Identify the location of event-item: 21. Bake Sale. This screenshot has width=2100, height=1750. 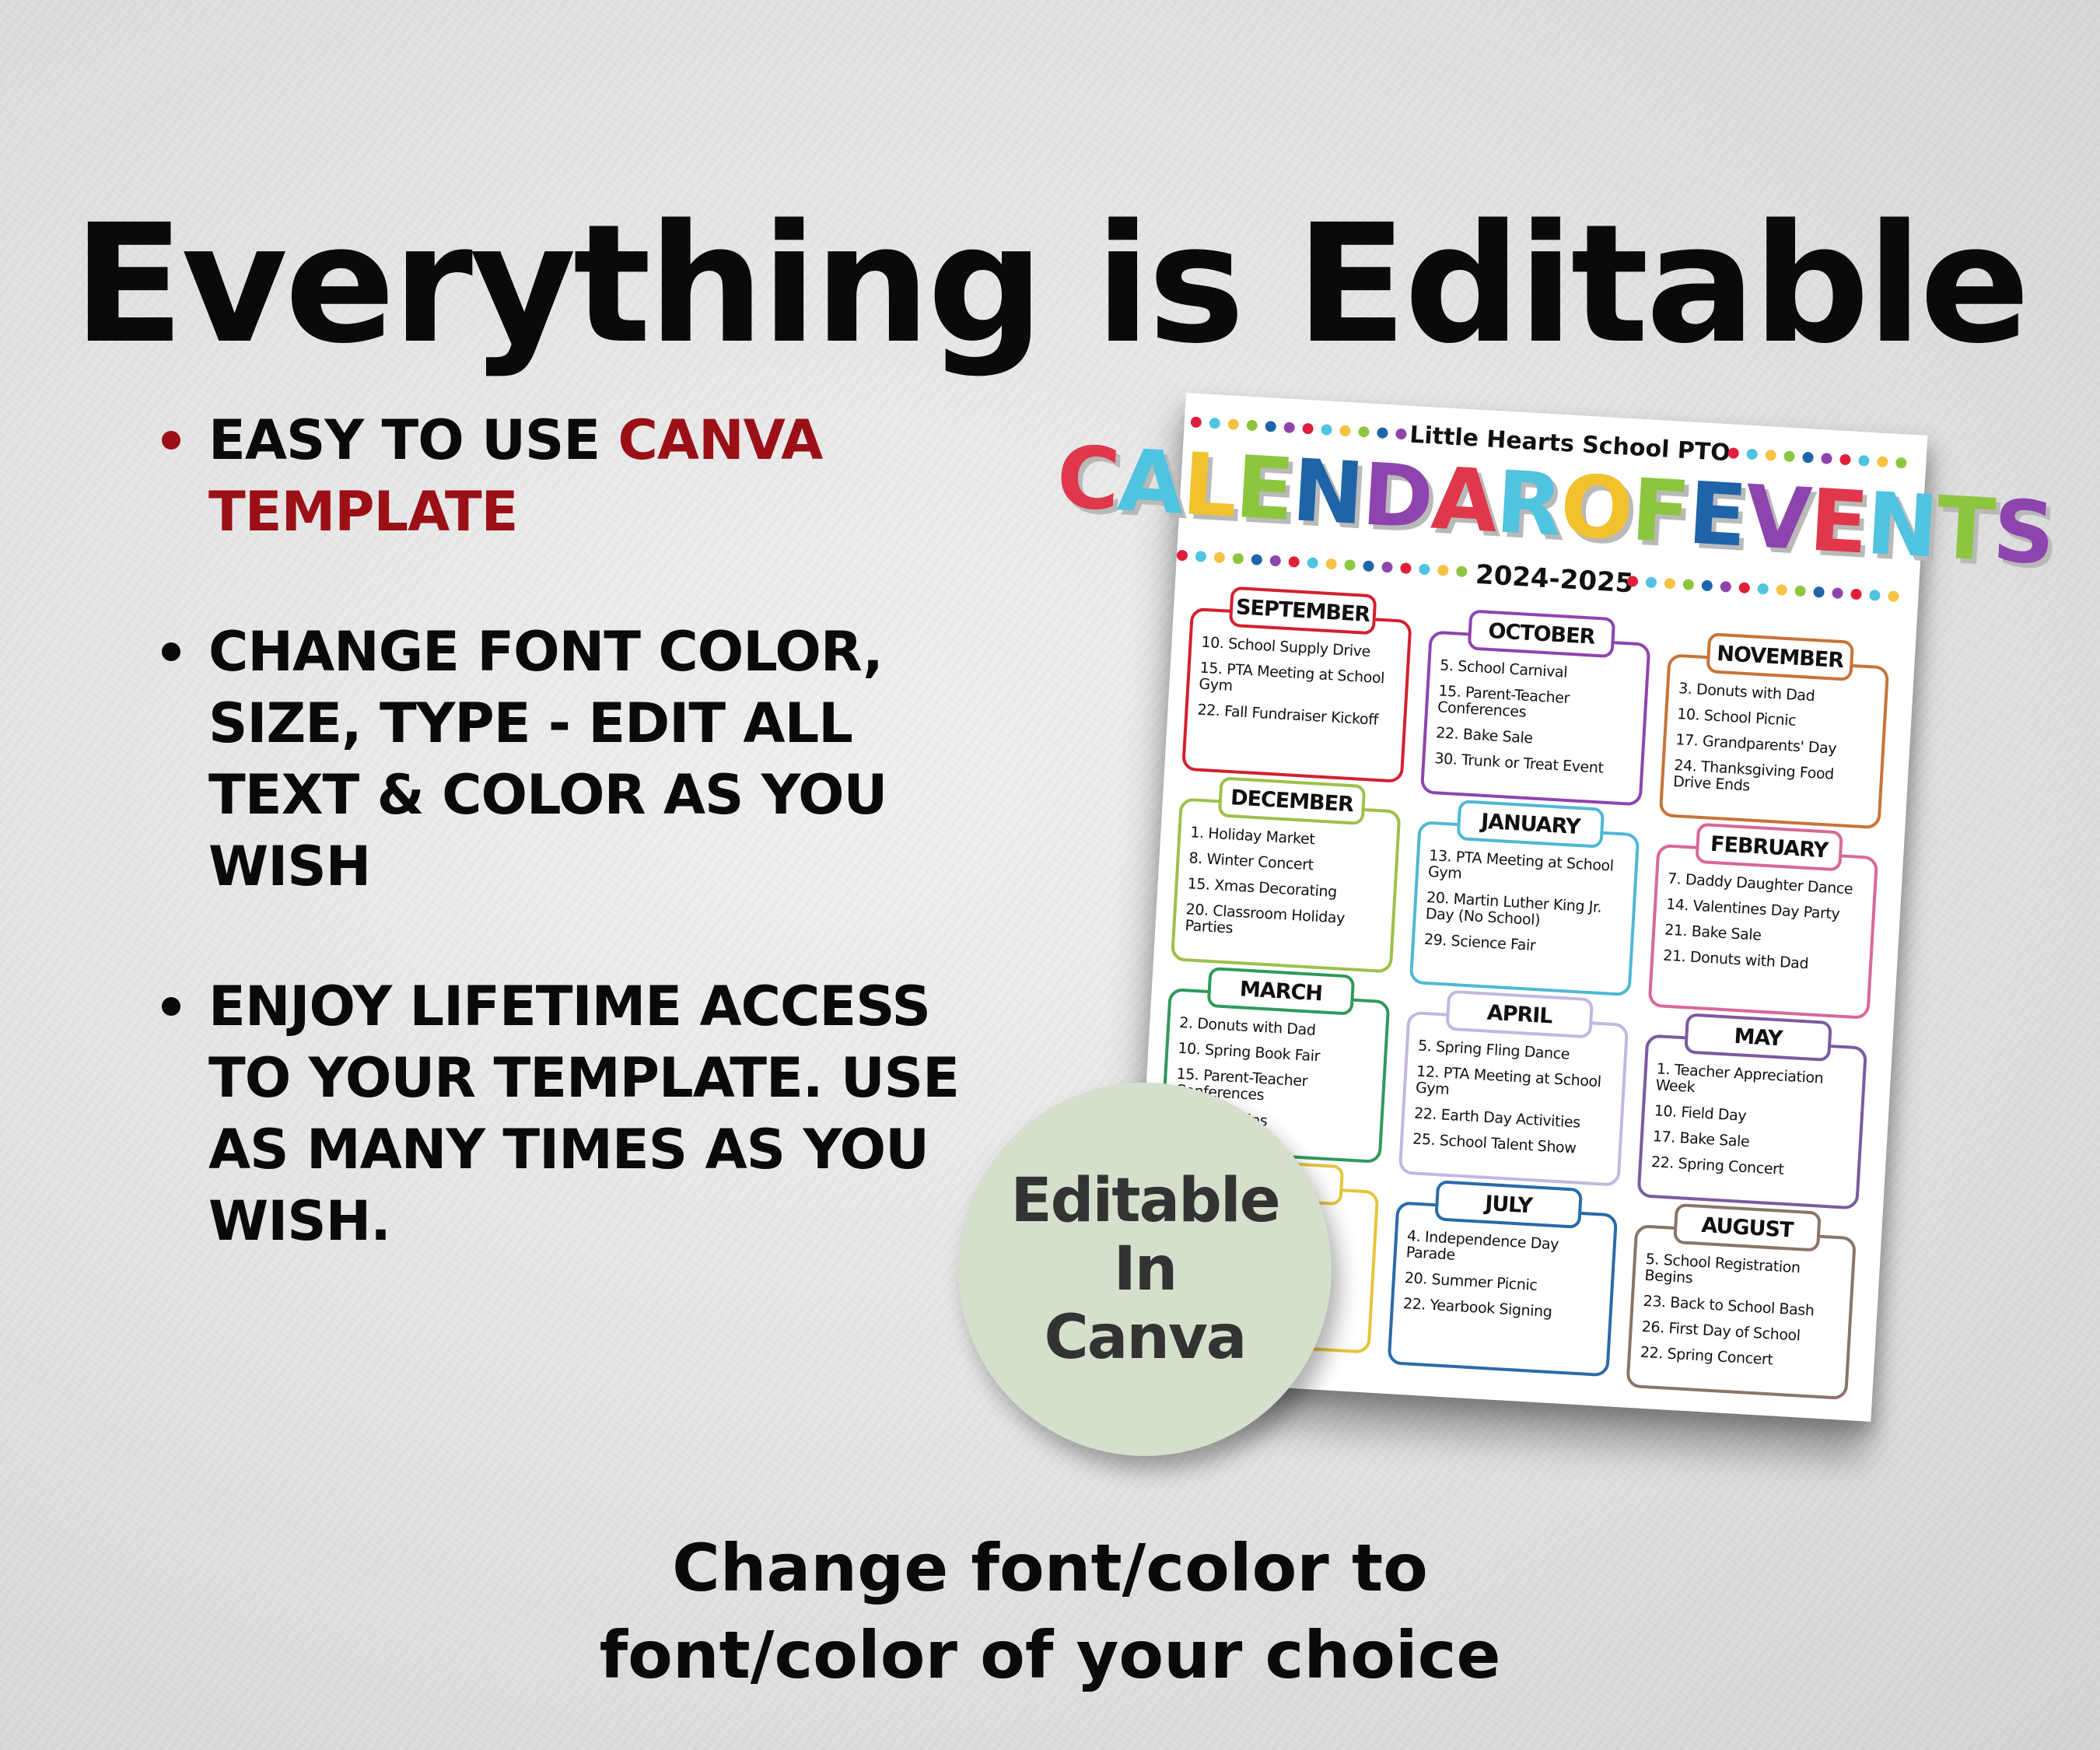
(1713, 933).